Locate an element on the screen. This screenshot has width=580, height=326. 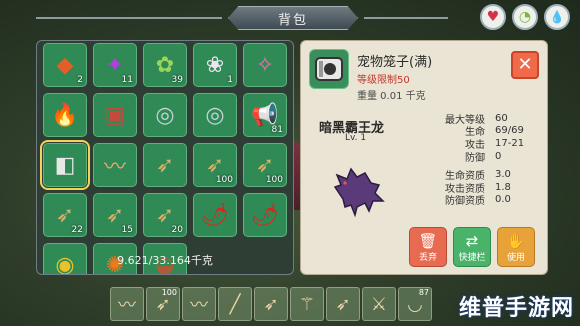
aptitude-label: 防御资质 is located at coordinates (465, 202).